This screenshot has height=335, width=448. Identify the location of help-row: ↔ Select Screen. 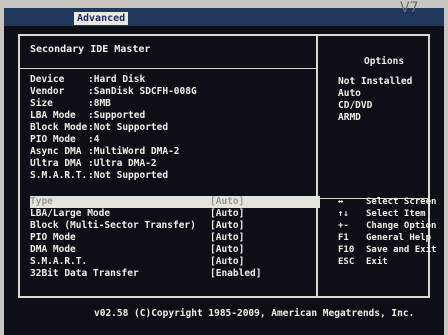
(387, 202).